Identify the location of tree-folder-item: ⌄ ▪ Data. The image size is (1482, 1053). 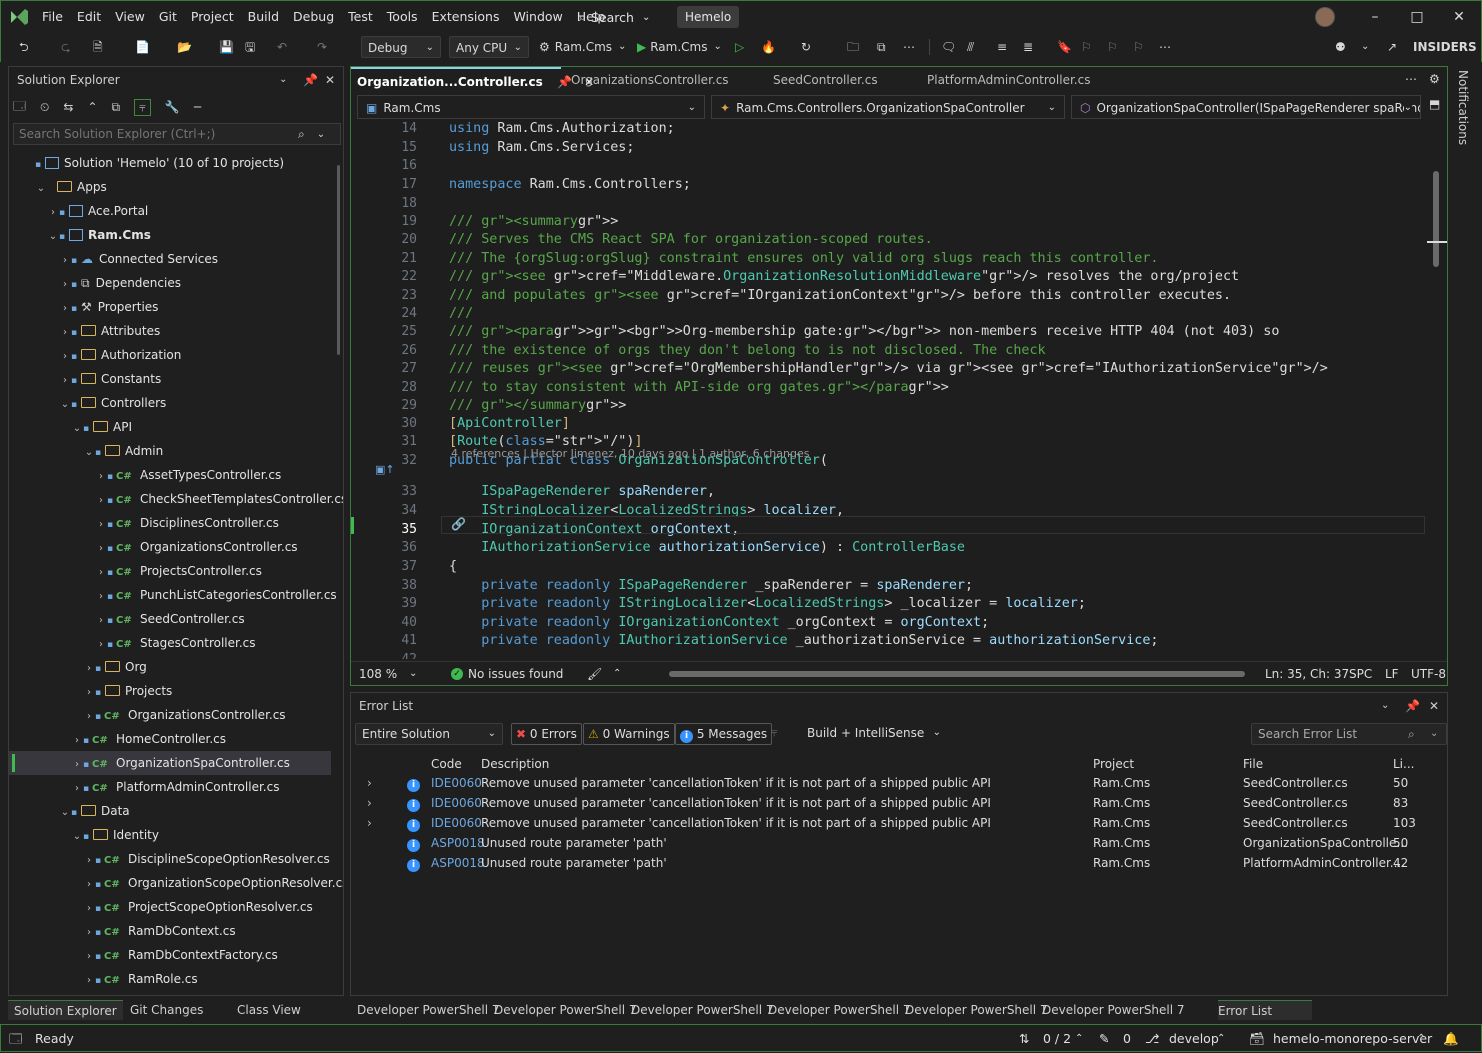
(170, 811).